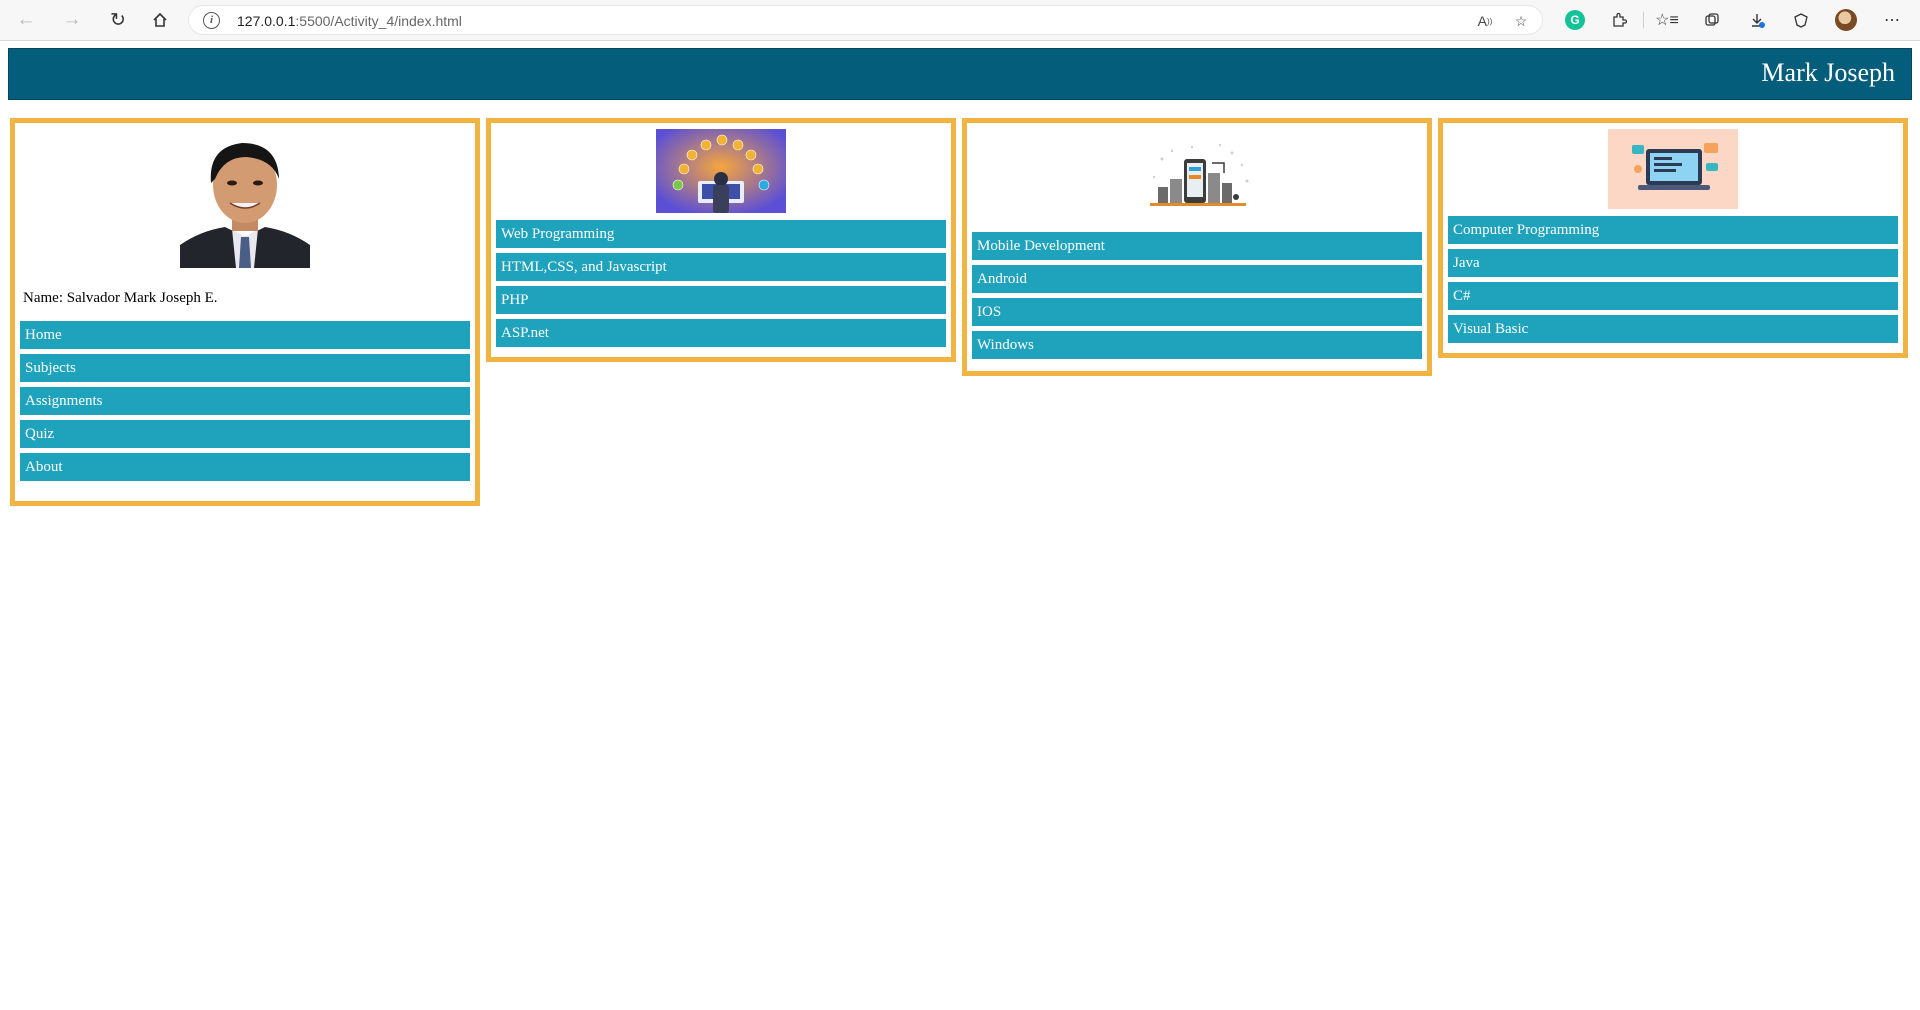 The width and height of the screenshot is (1920, 1010). Describe the element at coordinates (721, 234) in the screenshot. I see `web-item-web-programming: Web Programming` at that location.